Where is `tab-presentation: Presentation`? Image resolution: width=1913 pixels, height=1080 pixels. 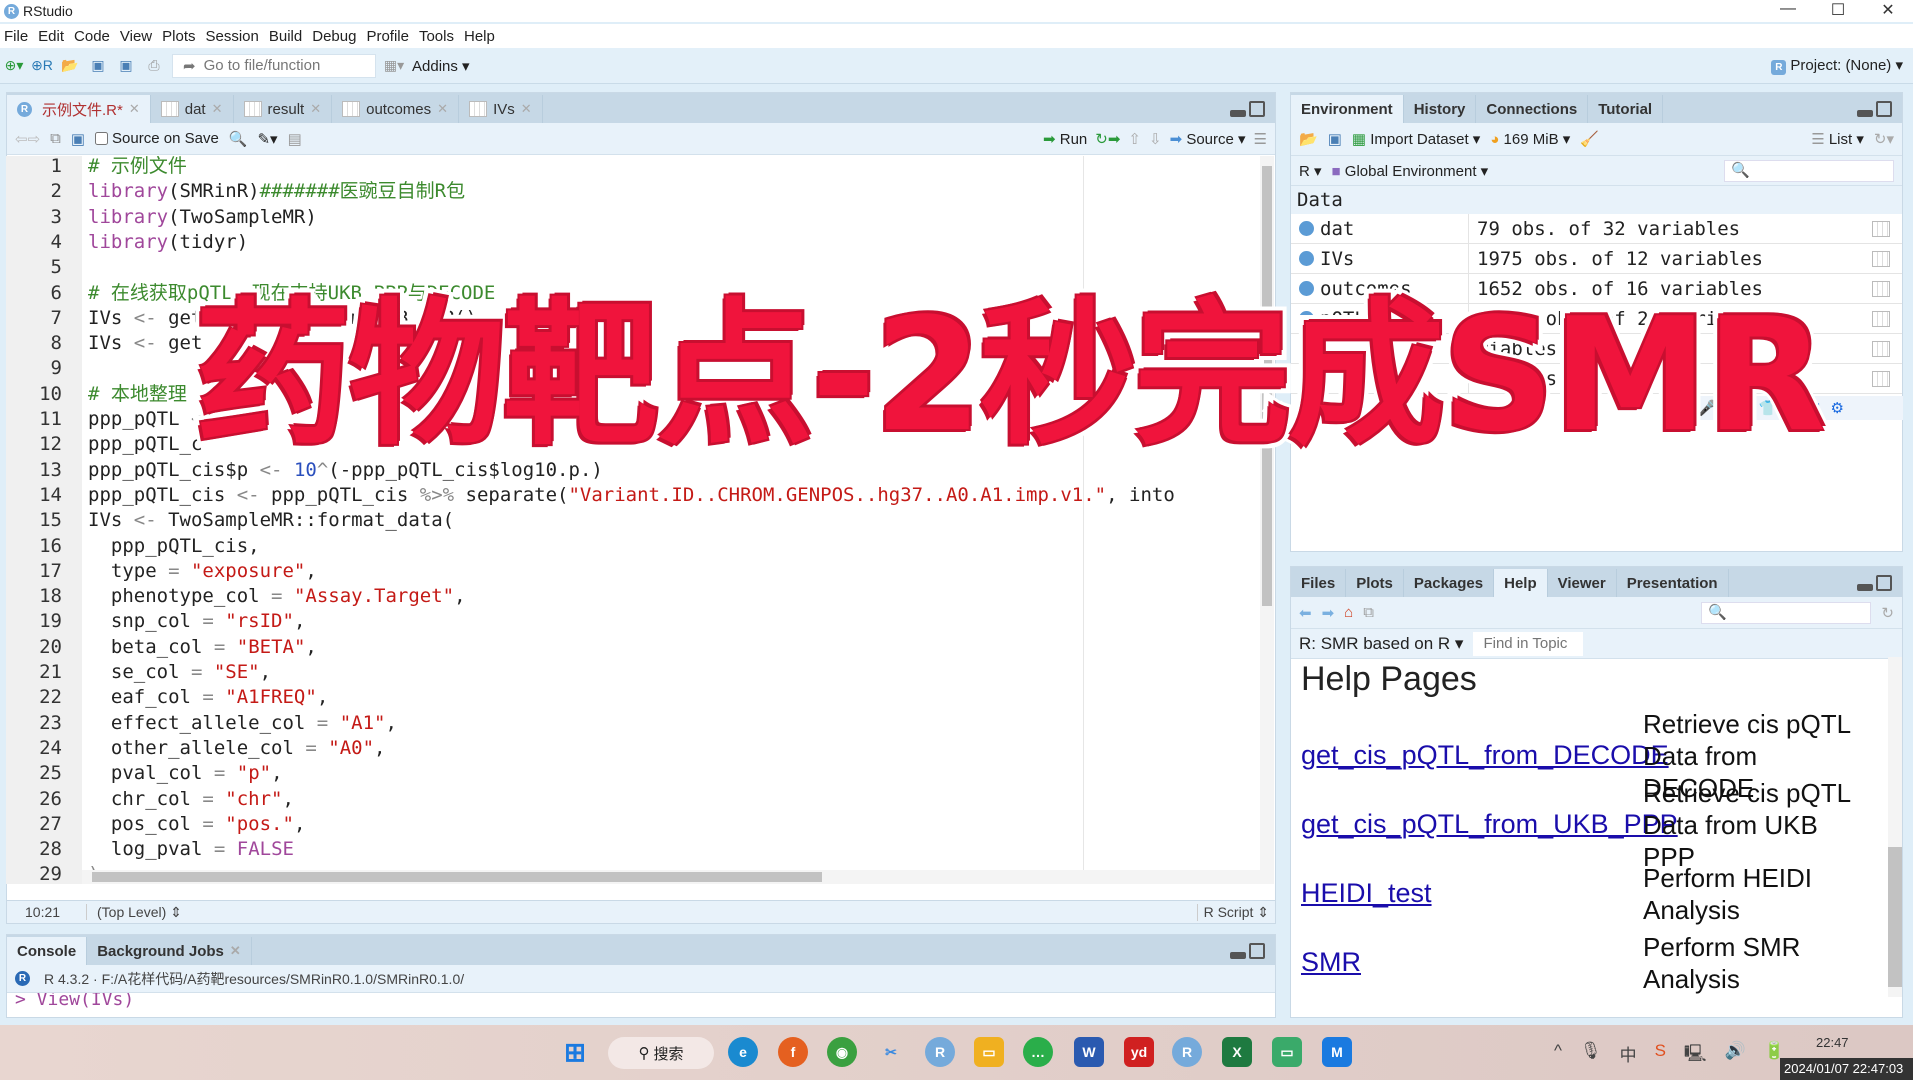 tab-presentation: Presentation is located at coordinates (1673, 583).